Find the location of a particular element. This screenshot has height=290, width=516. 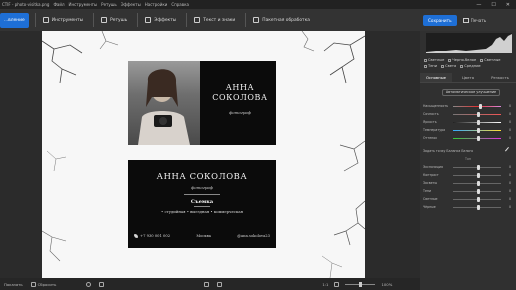

tab-sharpness: Резкость is located at coordinates (500, 77).